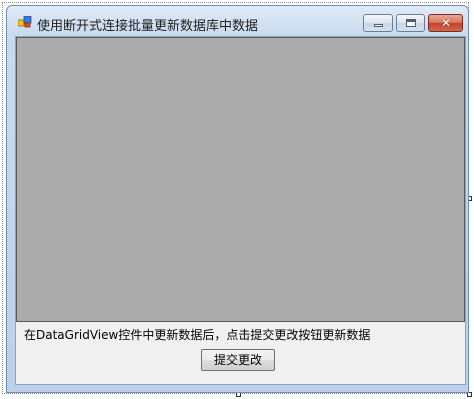 This screenshot has width=474, height=399. I want to click on title-bar: 使用断开式连接批量更新数据库中数据 ✕, so click(237, 21).